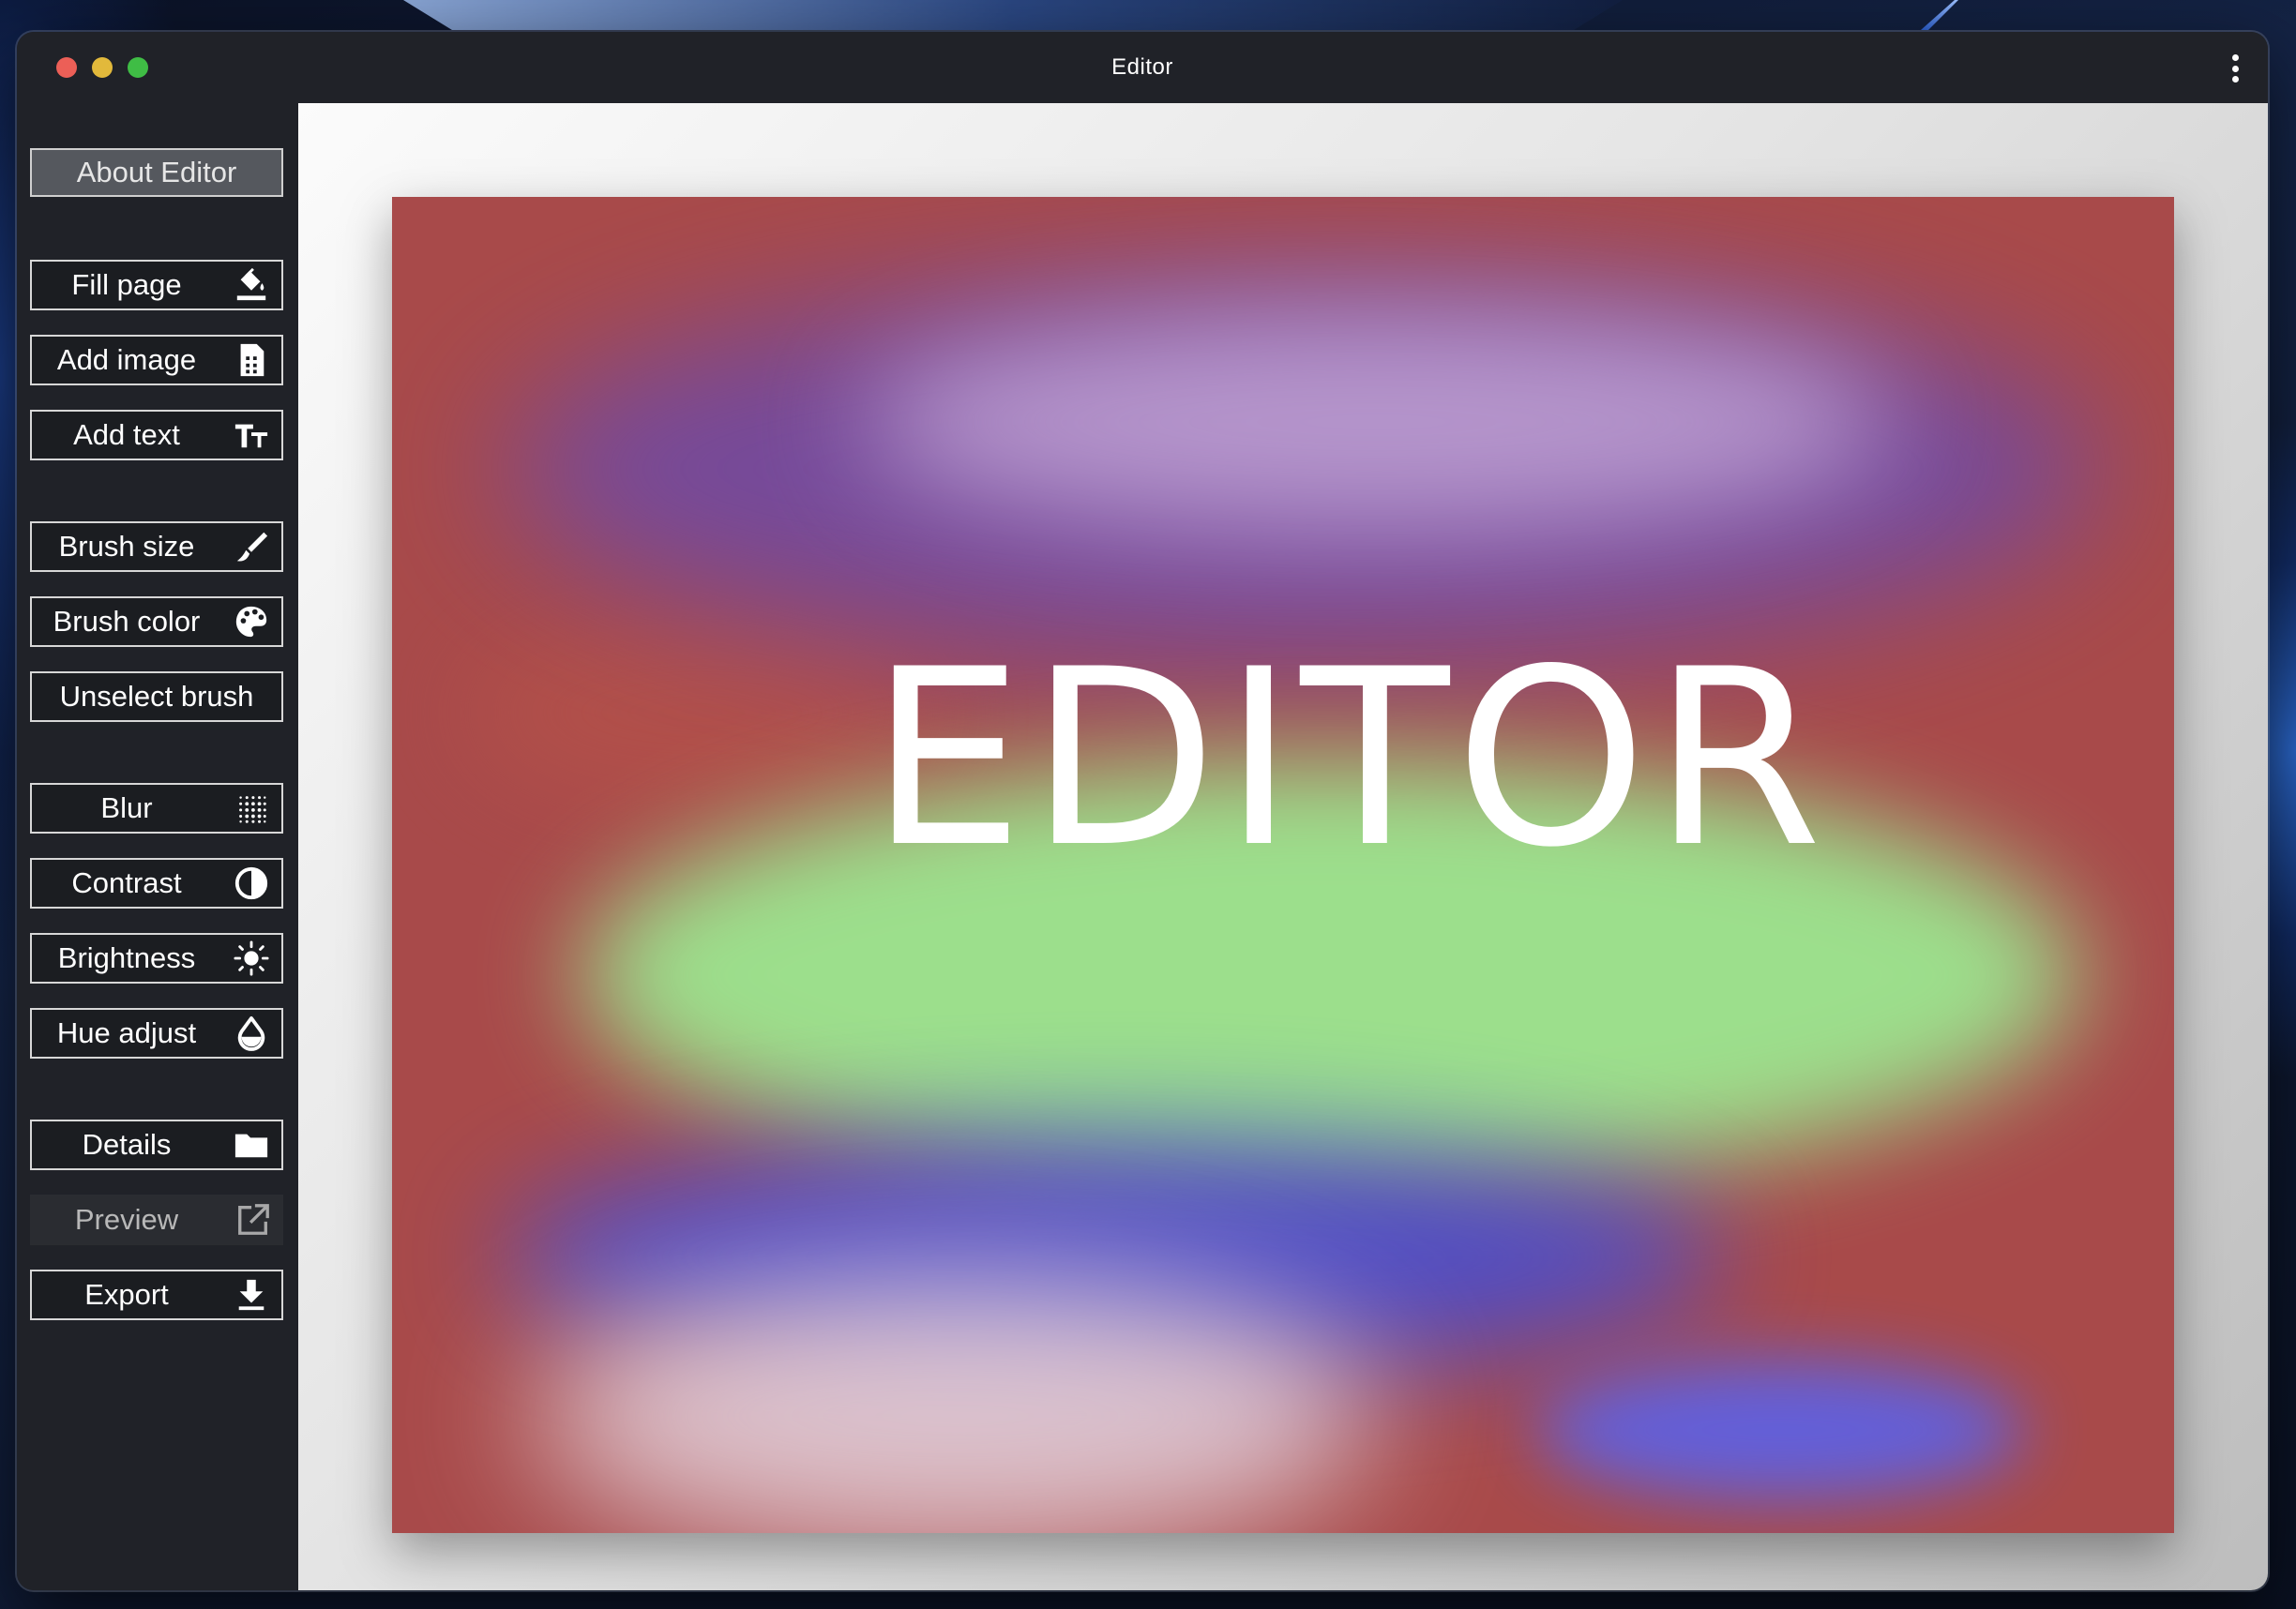  Describe the element at coordinates (156, 809) in the screenshot. I see `blur-button: Blur` at that location.